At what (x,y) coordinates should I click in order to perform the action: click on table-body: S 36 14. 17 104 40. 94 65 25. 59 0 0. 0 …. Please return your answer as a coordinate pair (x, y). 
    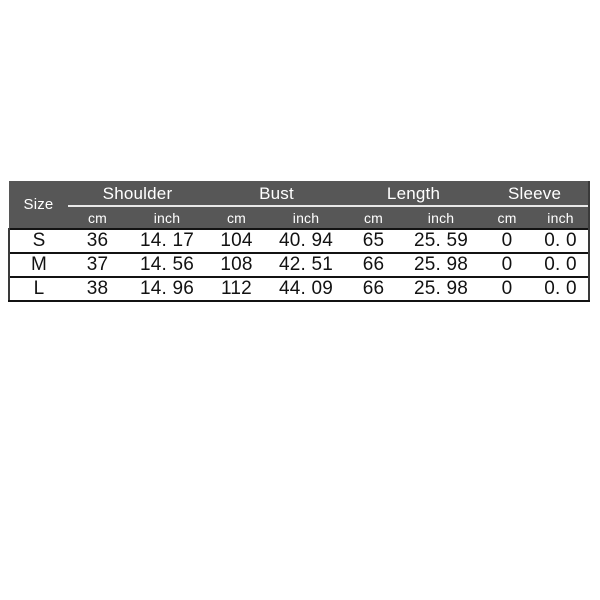
    Looking at the image, I should click on (299, 265).